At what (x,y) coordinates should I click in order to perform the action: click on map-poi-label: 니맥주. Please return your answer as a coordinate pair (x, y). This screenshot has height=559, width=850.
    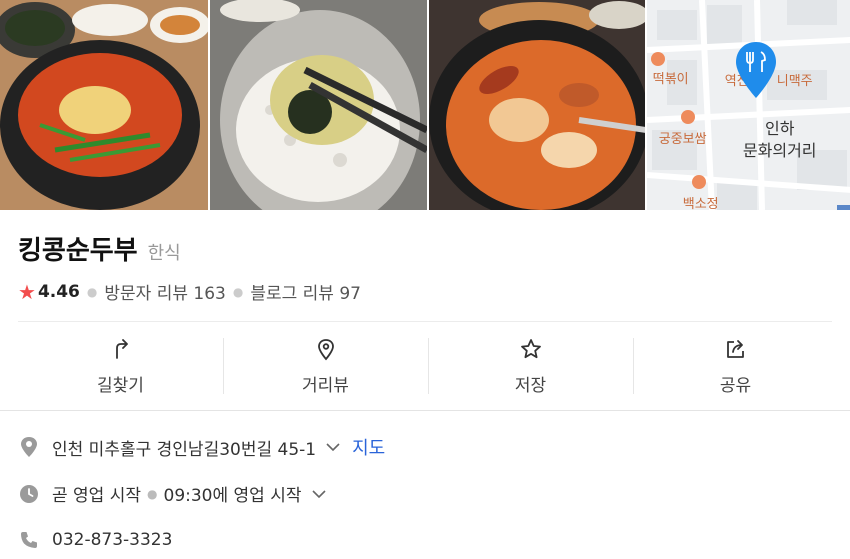
    Looking at the image, I should click on (794, 81).